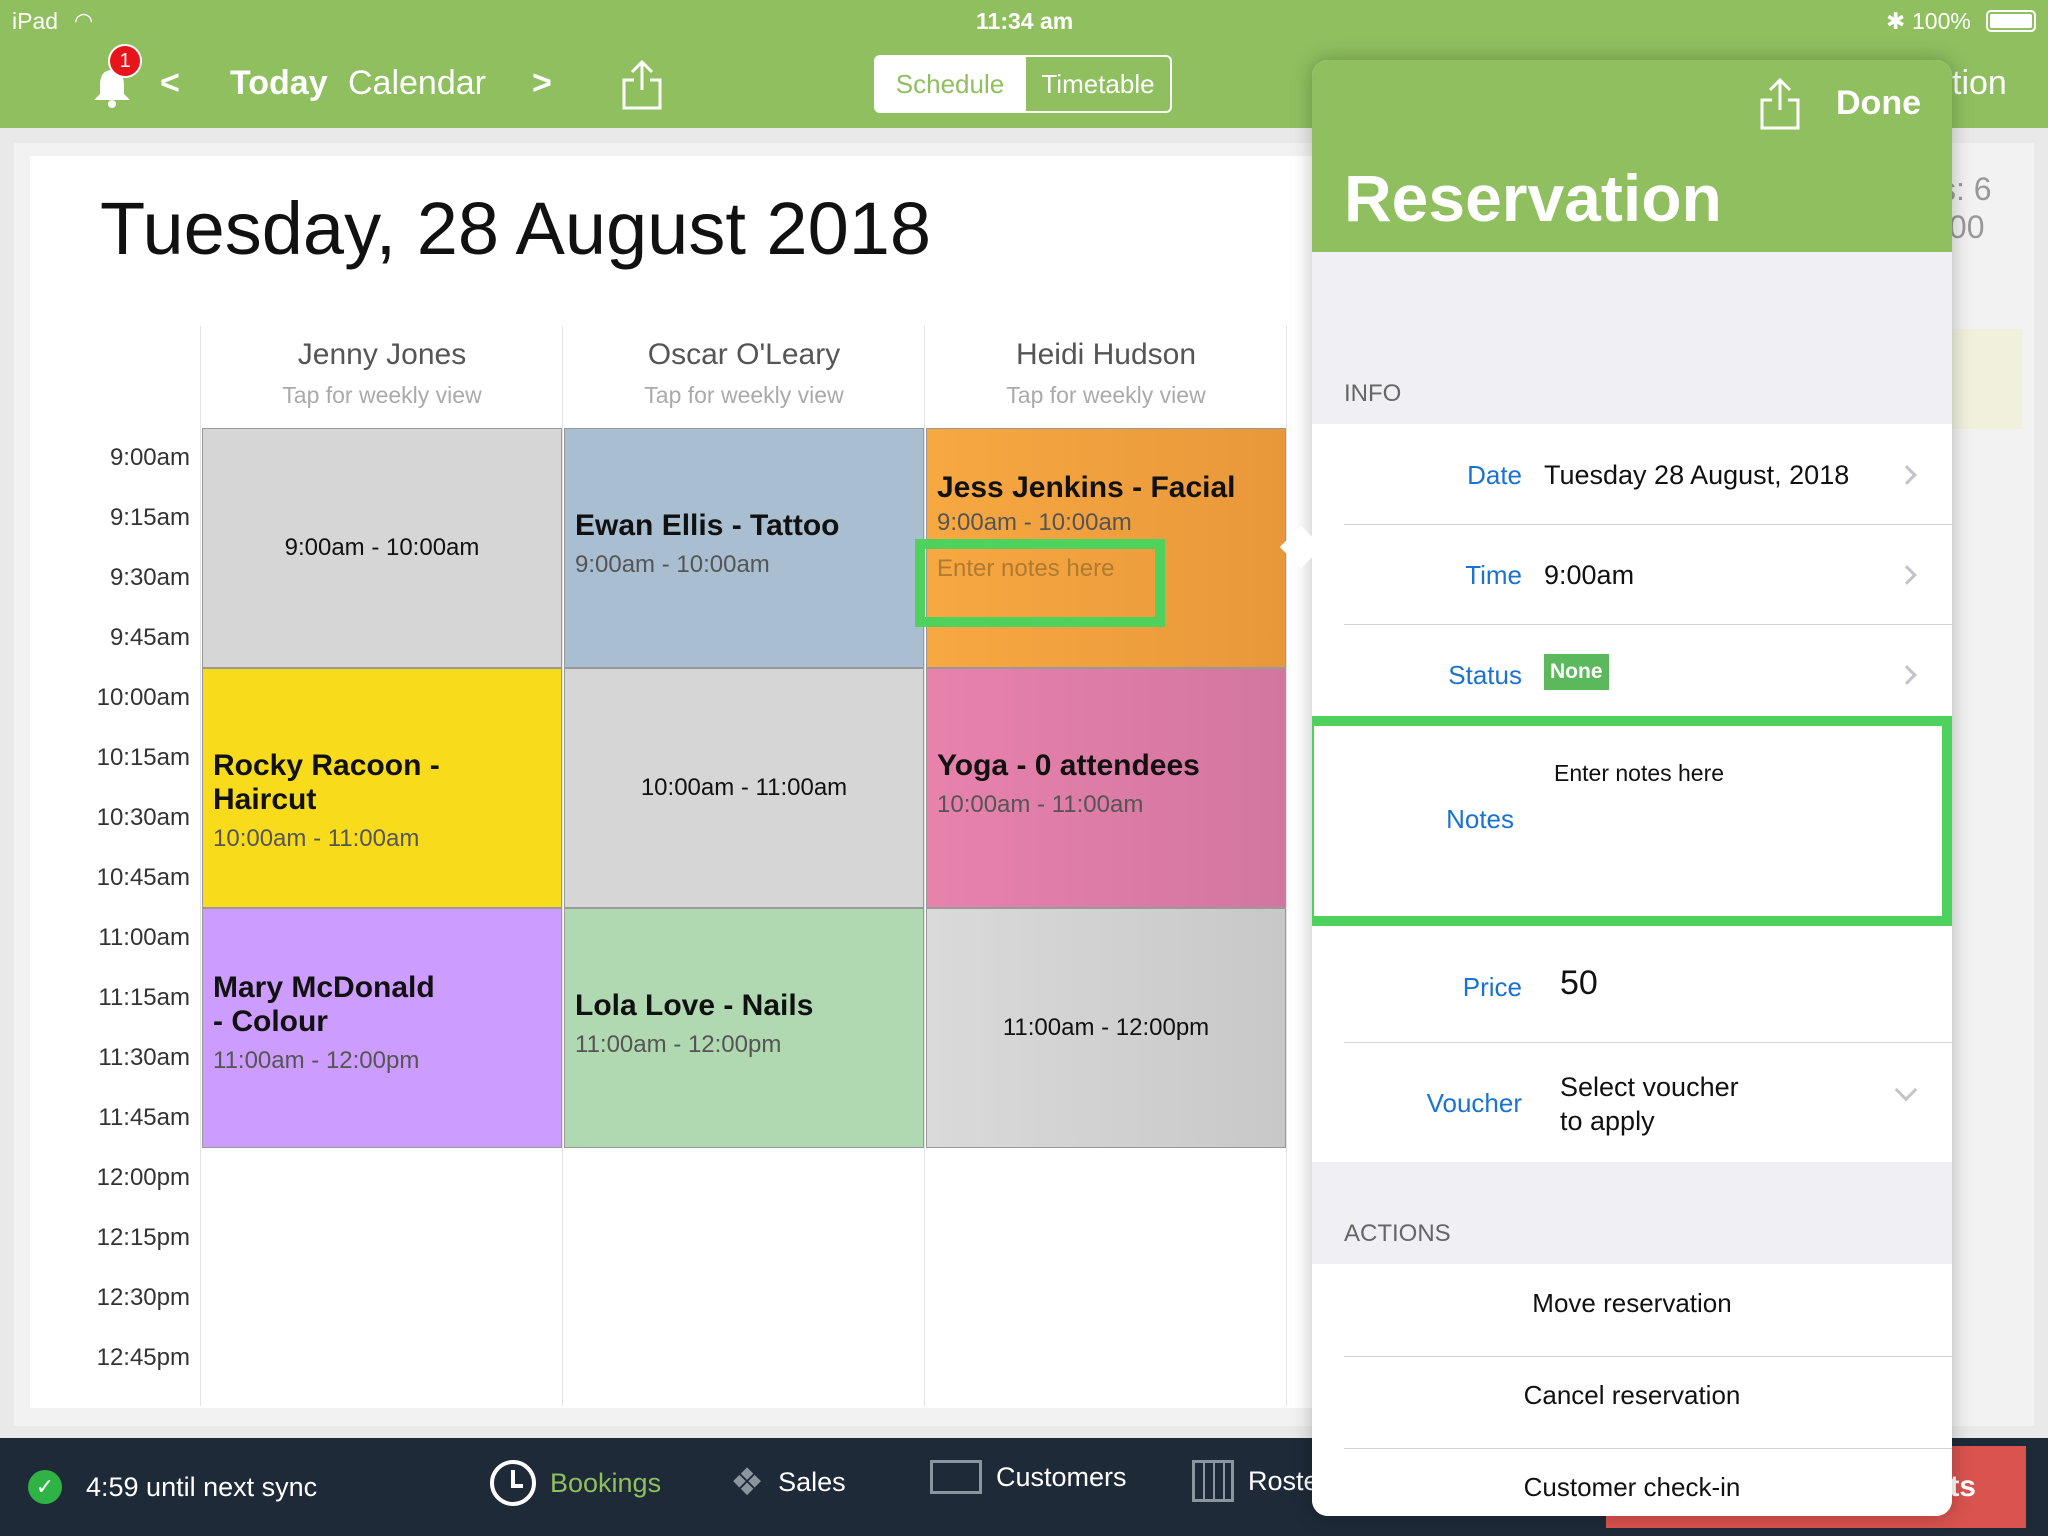 The image size is (2048, 1536). What do you see at coordinates (1632, 674) in the screenshot?
I see `status-row: Status None` at bounding box center [1632, 674].